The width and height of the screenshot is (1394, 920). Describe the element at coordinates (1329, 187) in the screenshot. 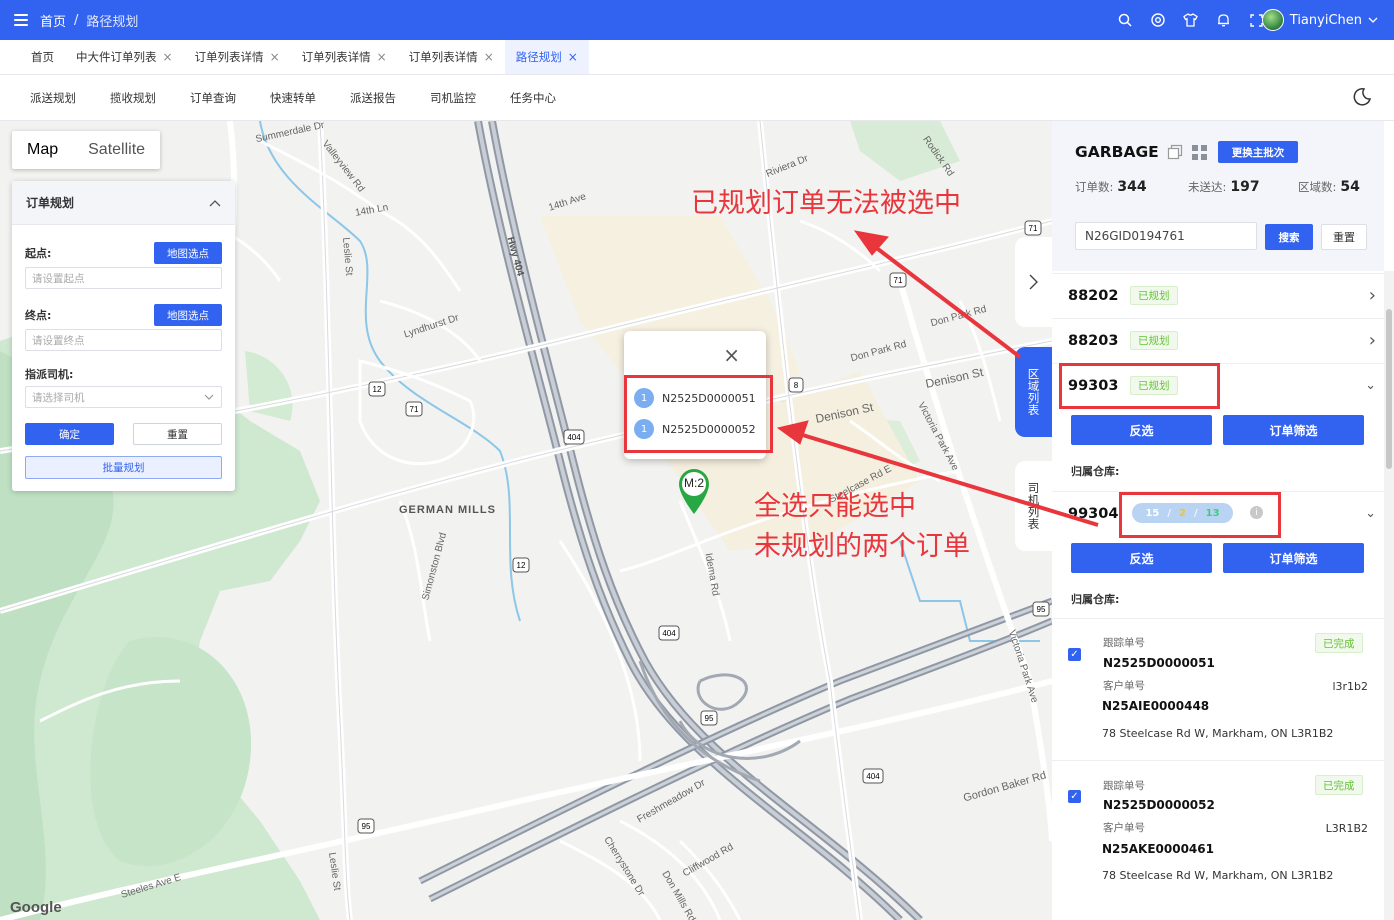

I see `stat-regions: 区域数: 54` at that location.